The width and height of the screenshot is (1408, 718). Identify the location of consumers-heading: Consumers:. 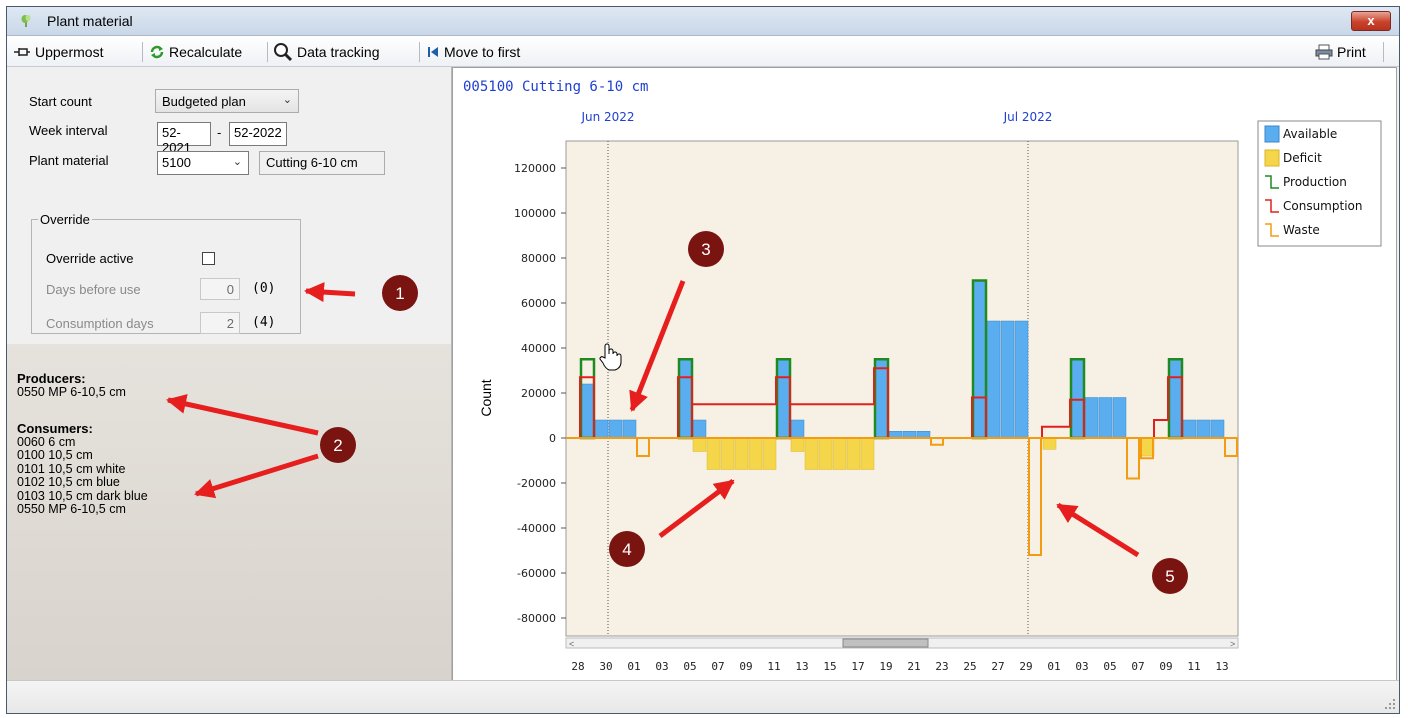
(55, 428).